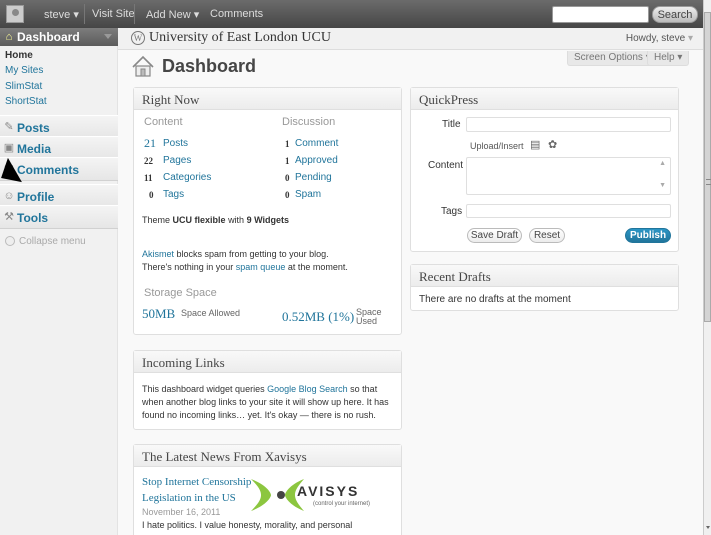  I want to click on howdy-user-menu: Howdy, steve ▾, so click(659, 38).